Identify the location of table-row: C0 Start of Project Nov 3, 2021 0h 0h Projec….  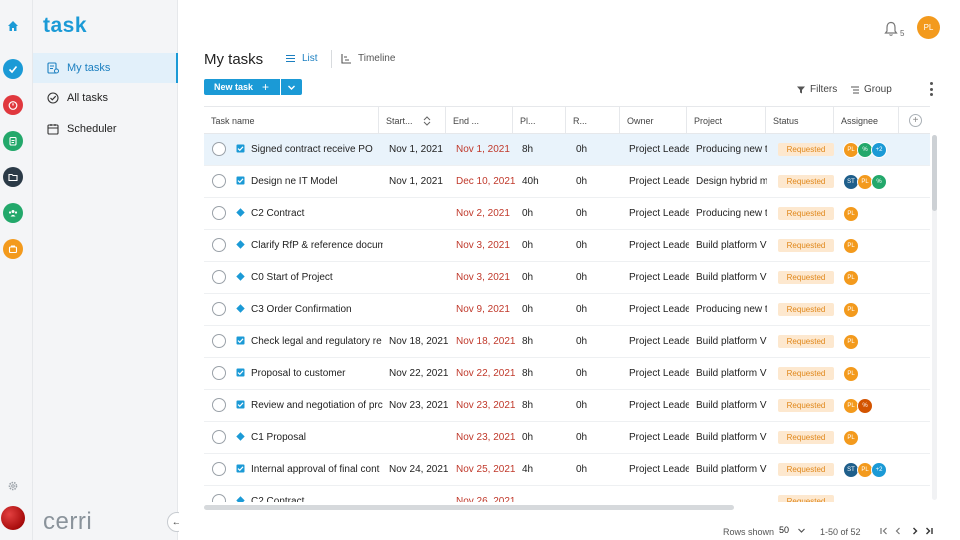
(567, 278).